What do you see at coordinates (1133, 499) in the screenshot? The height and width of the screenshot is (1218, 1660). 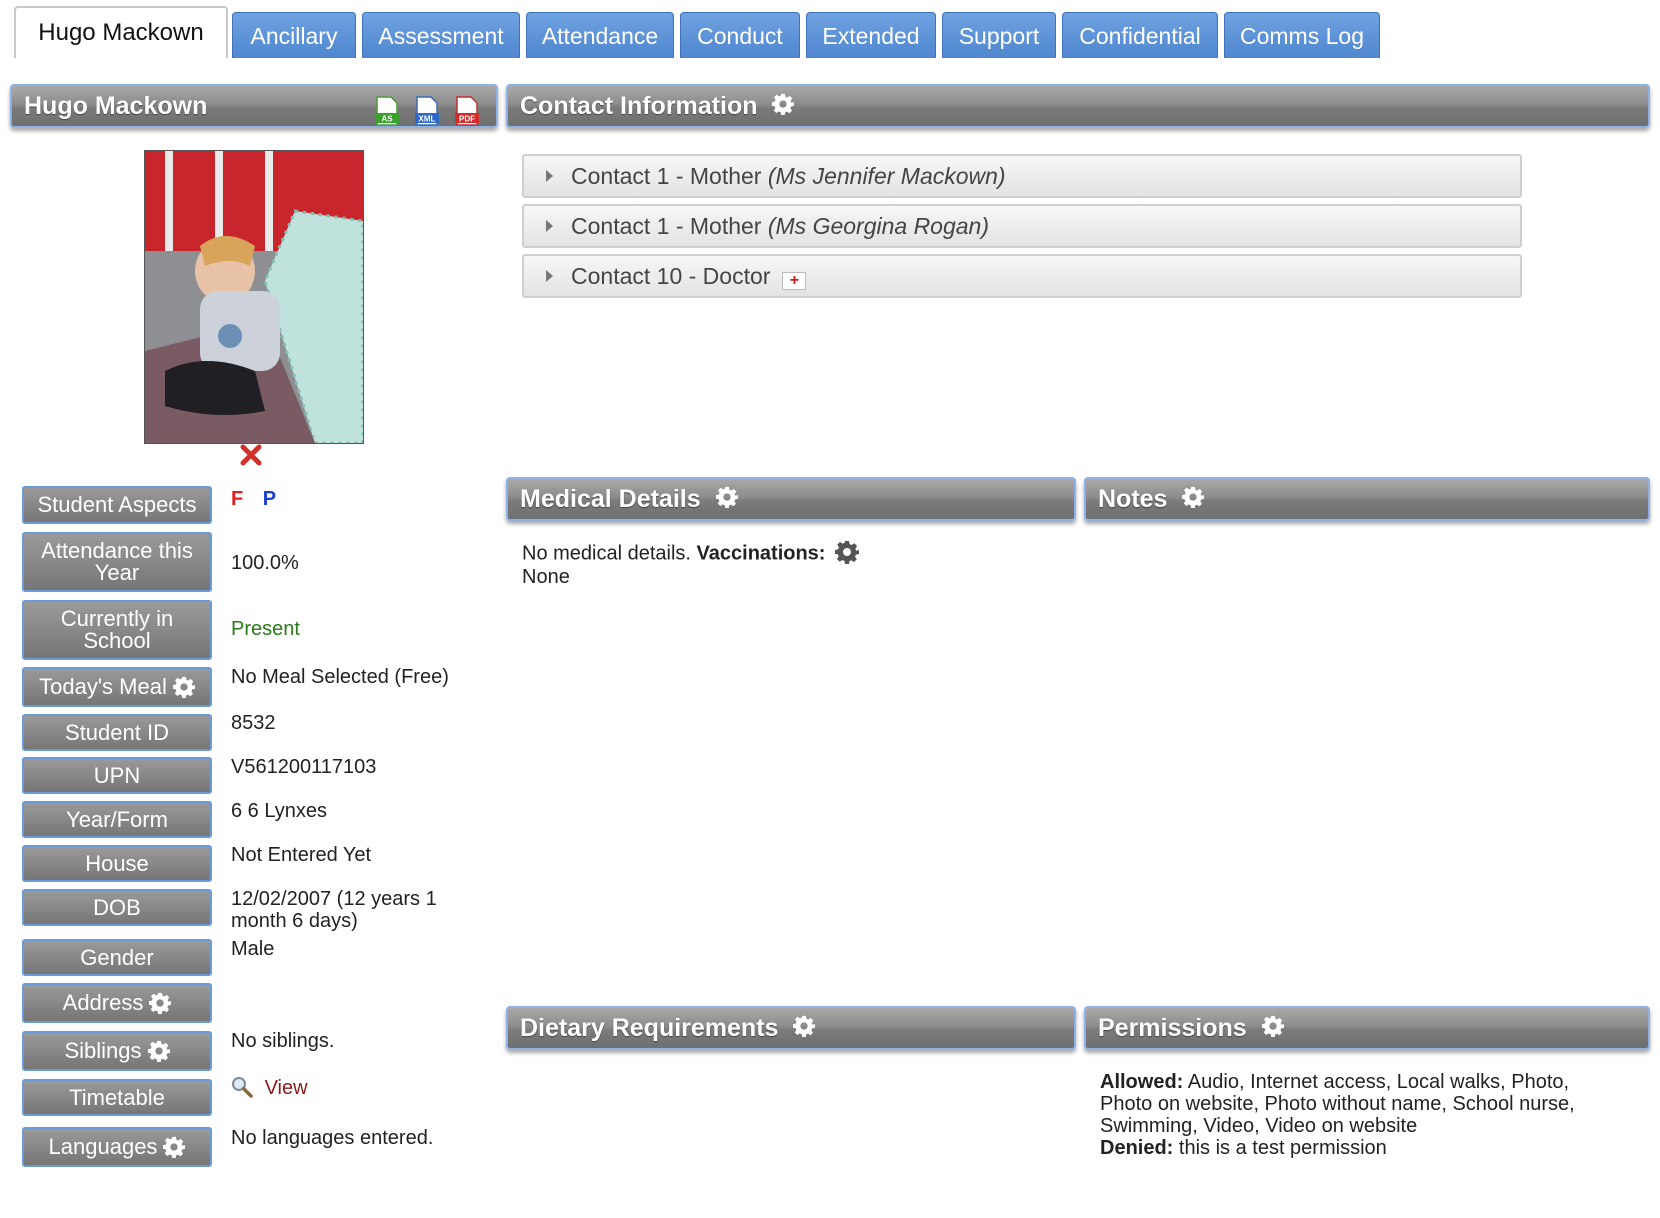 I see `notes-title: Notes` at bounding box center [1133, 499].